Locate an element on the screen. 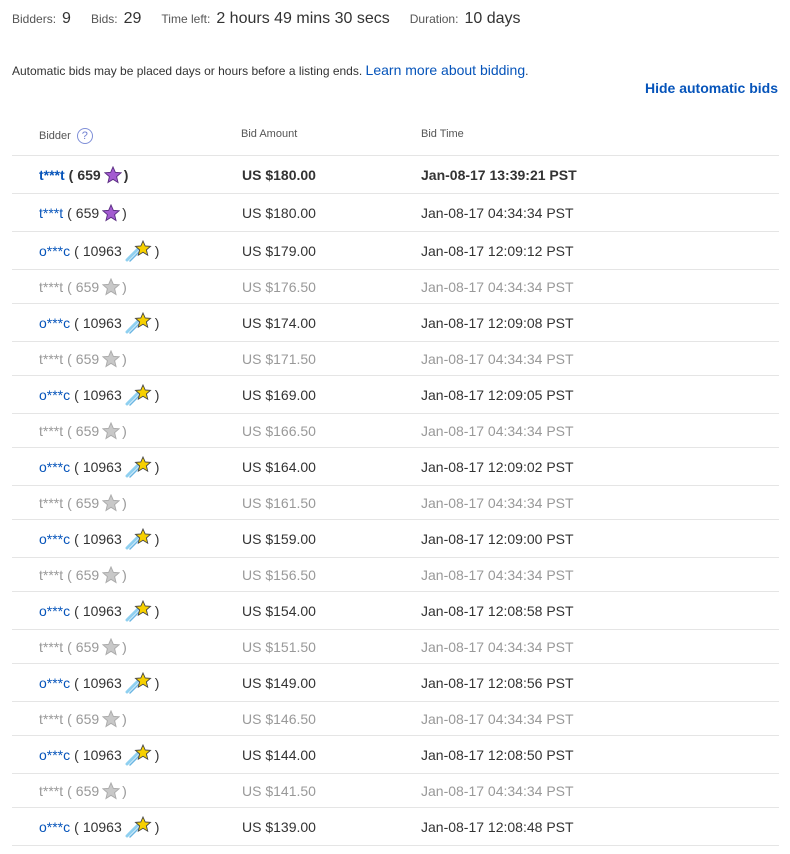  bid-amount: US $180.00 is located at coordinates (279, 212).